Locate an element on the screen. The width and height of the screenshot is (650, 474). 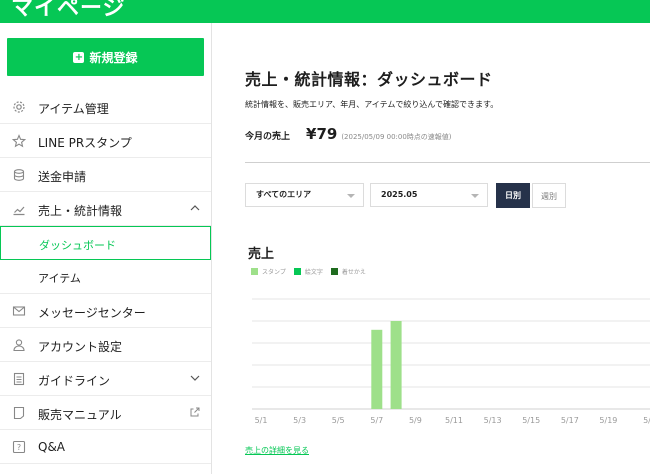
x-tick-label: 5/5 is located at coordinates (338, 420).